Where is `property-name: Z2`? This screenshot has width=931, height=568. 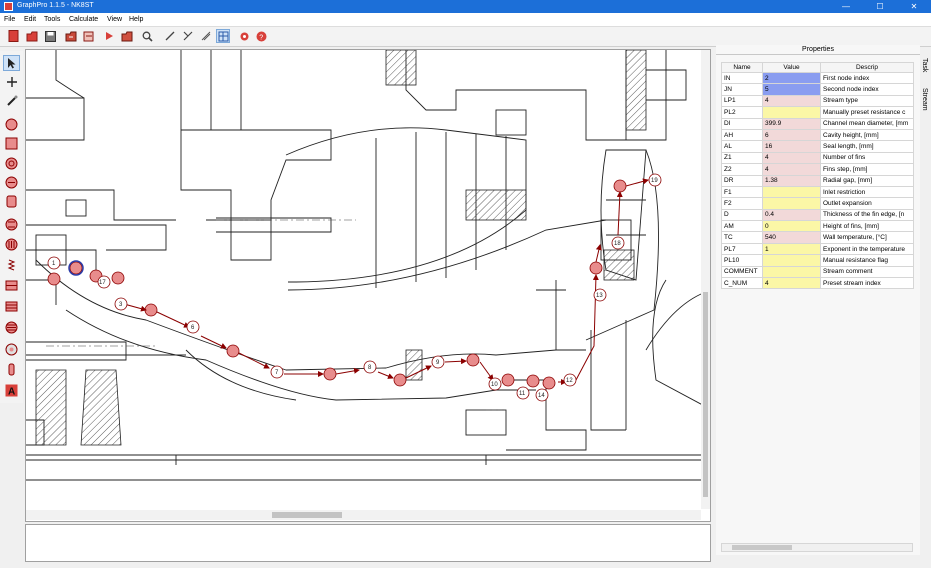 property-name: Z2 is located at coordinates (742, 169).